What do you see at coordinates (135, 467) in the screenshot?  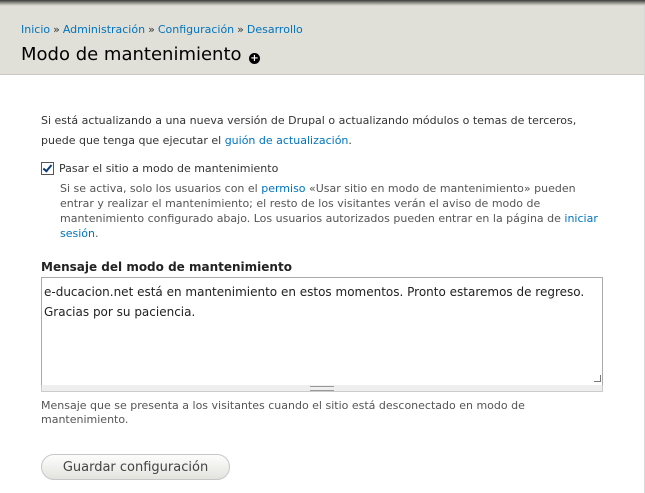 I see `save-configuration-button: Guardar configuración` at bounding box center [135, 467].